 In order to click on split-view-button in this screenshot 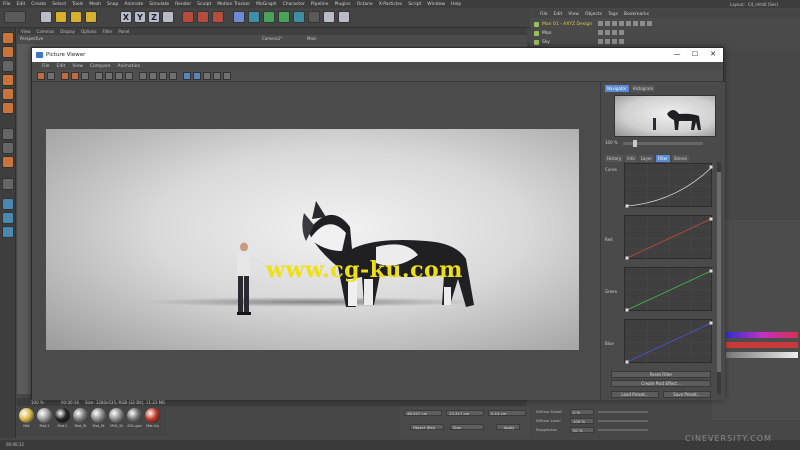, I will do `click(207, 76)`.